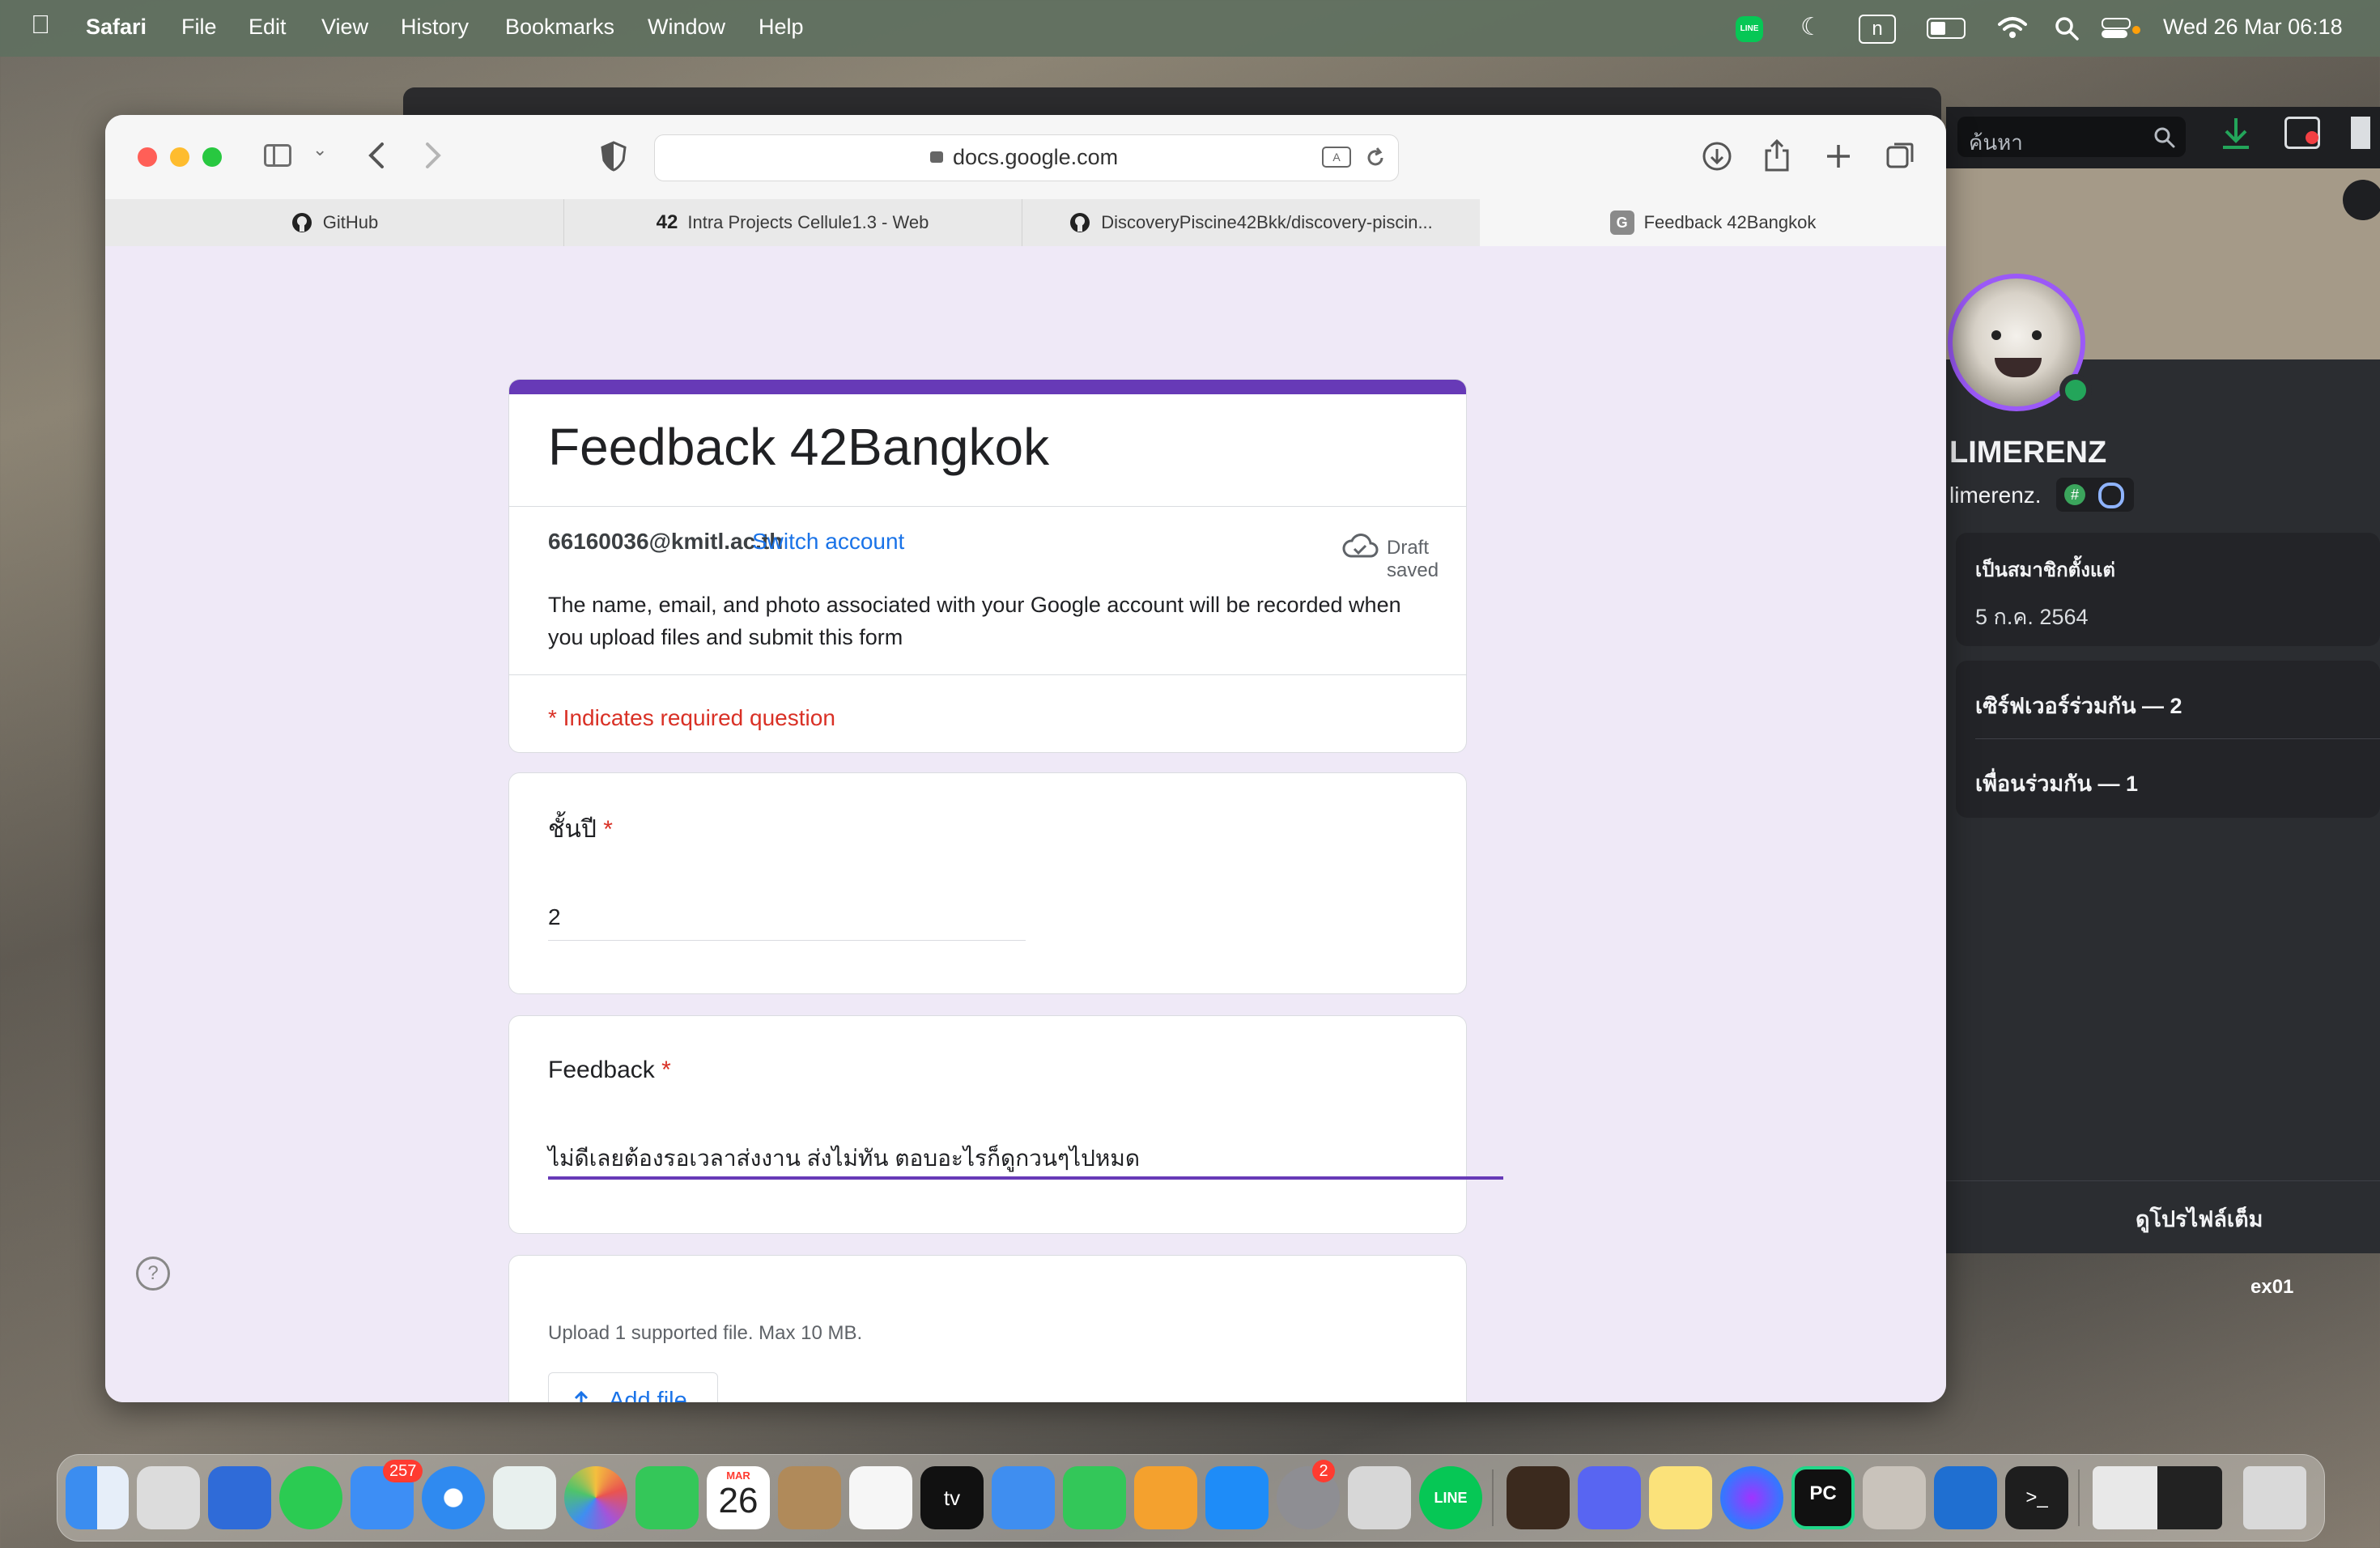 This screenshot has height=1548, width=2380. I want to click on username: limerenz., so click(1995, 495).